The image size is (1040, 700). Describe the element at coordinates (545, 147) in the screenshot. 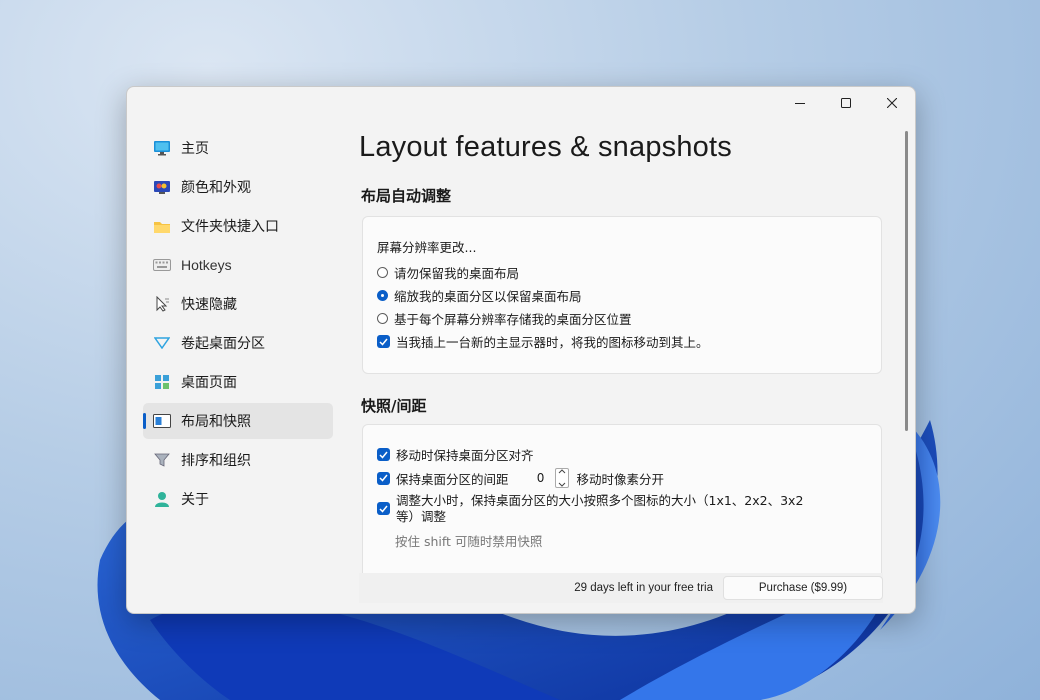

I see `page-title: Layout features & snapshots` at that location.